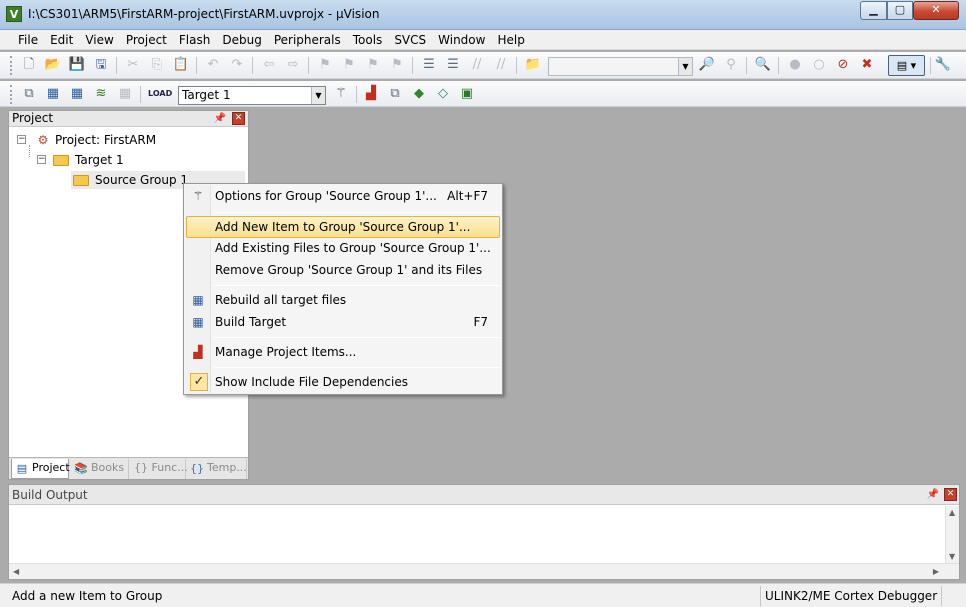  I want to click on tab-books: 📚 Books, so click(100, 469).